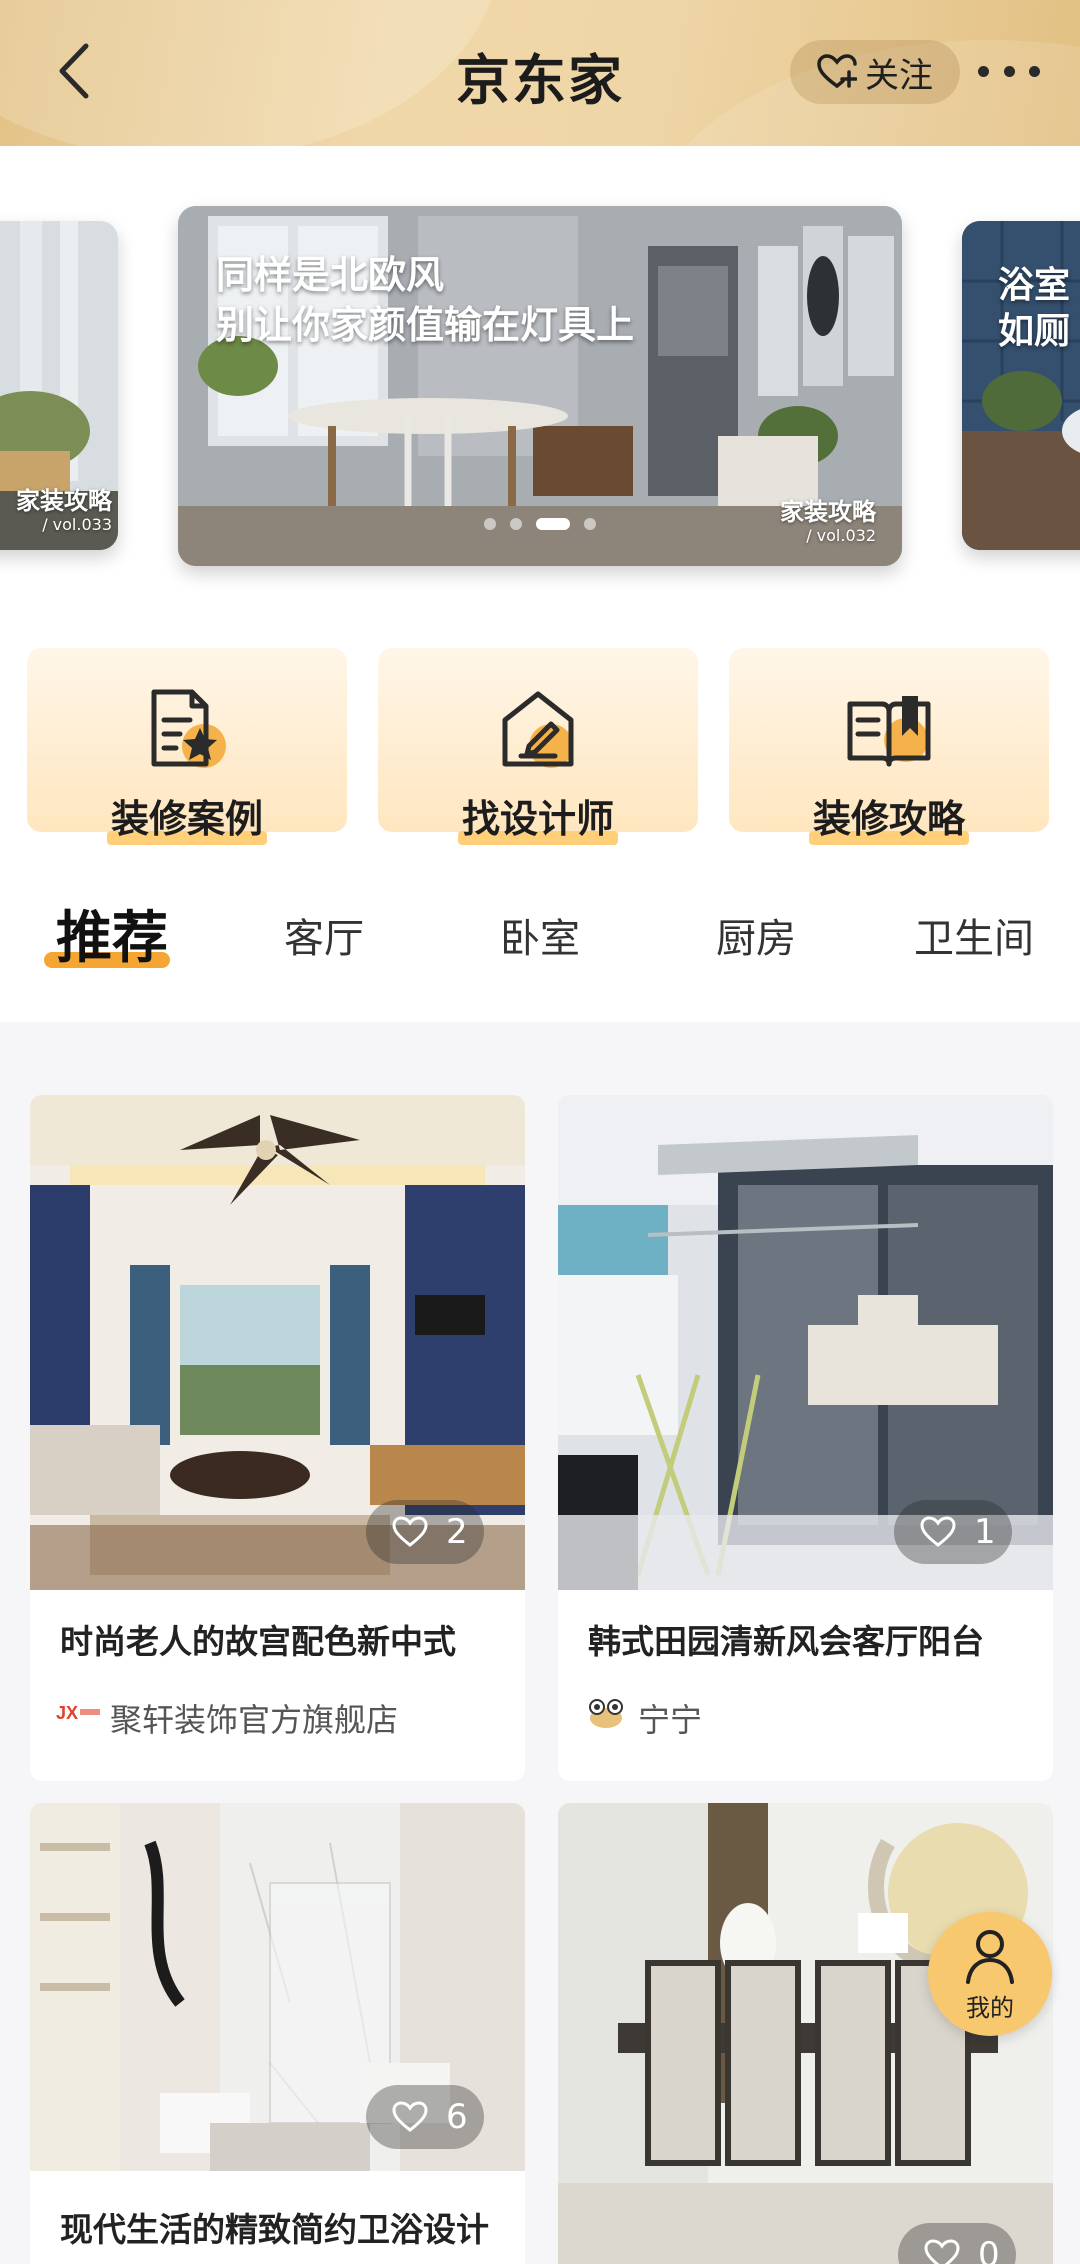 The image size is (1080, 2264). I want to click on author-avatar: JX, so click(78, 1713).